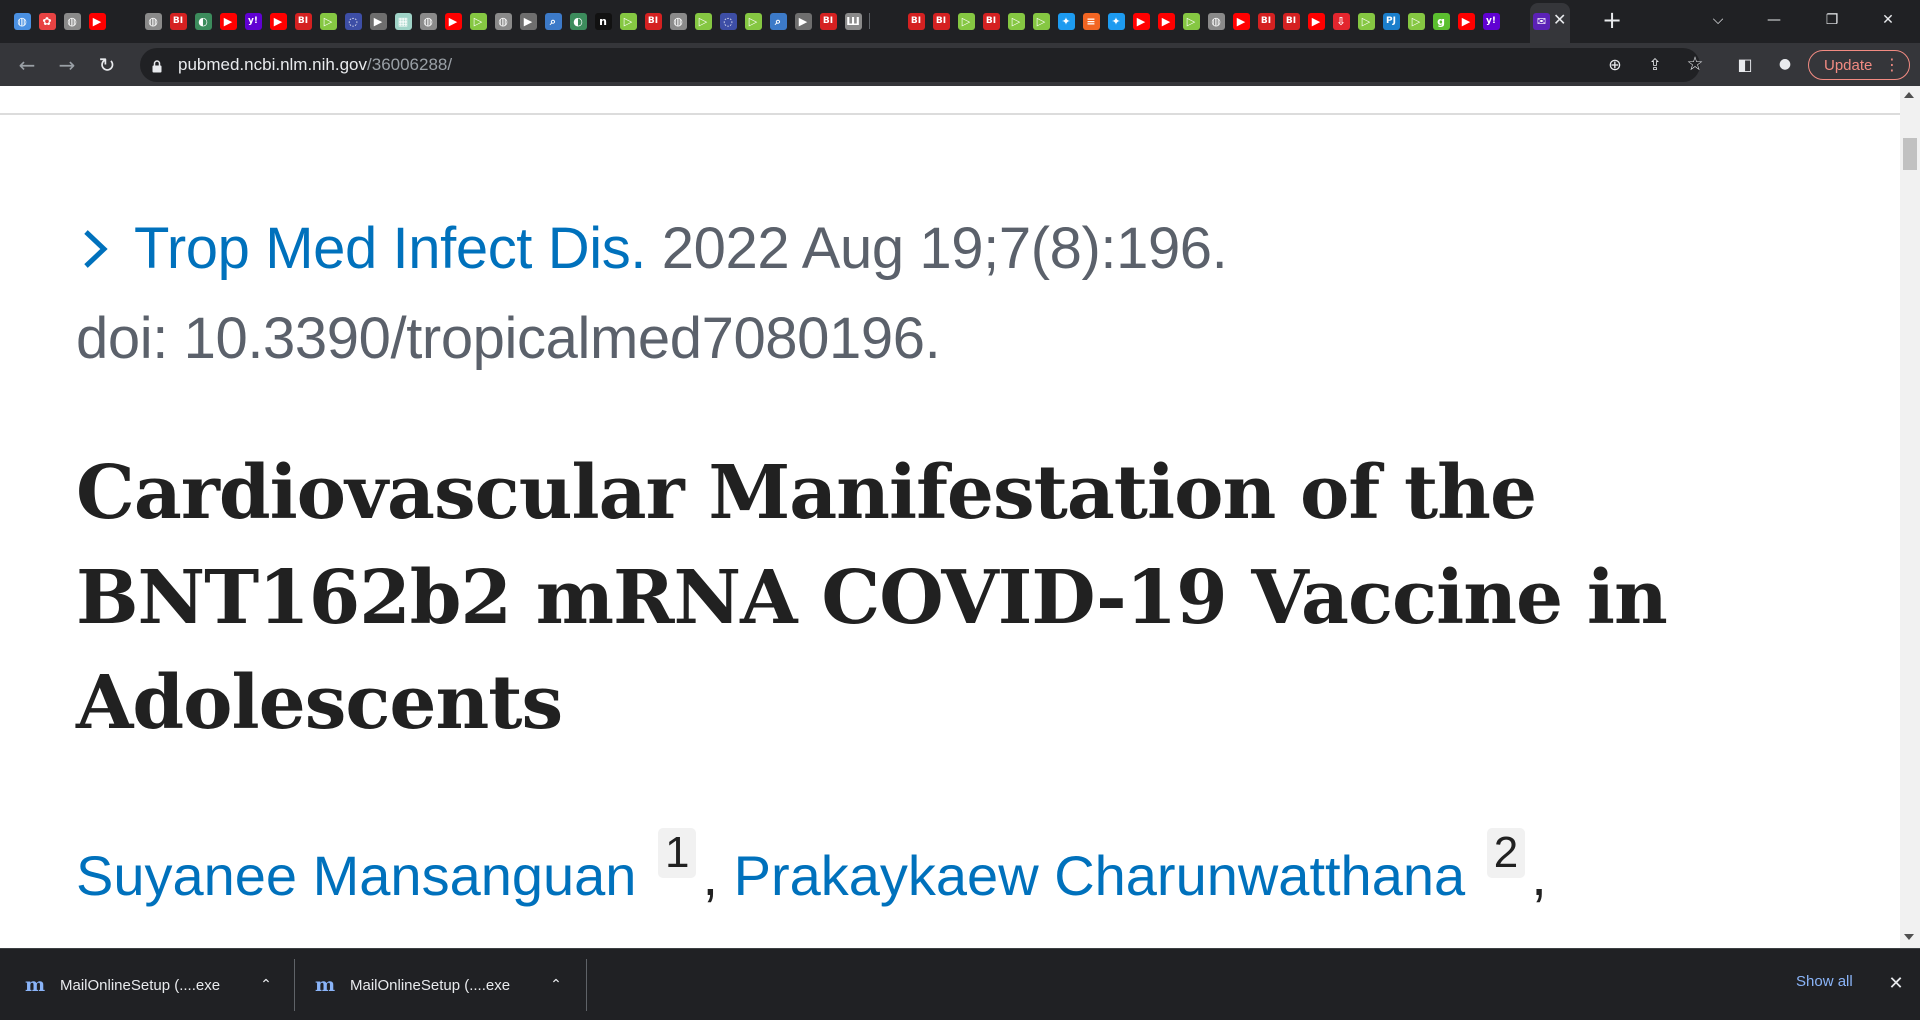  Describe the element at coordinates (1859, 65) in the screenshot. I see `update-button: Update ⋮` at that location.